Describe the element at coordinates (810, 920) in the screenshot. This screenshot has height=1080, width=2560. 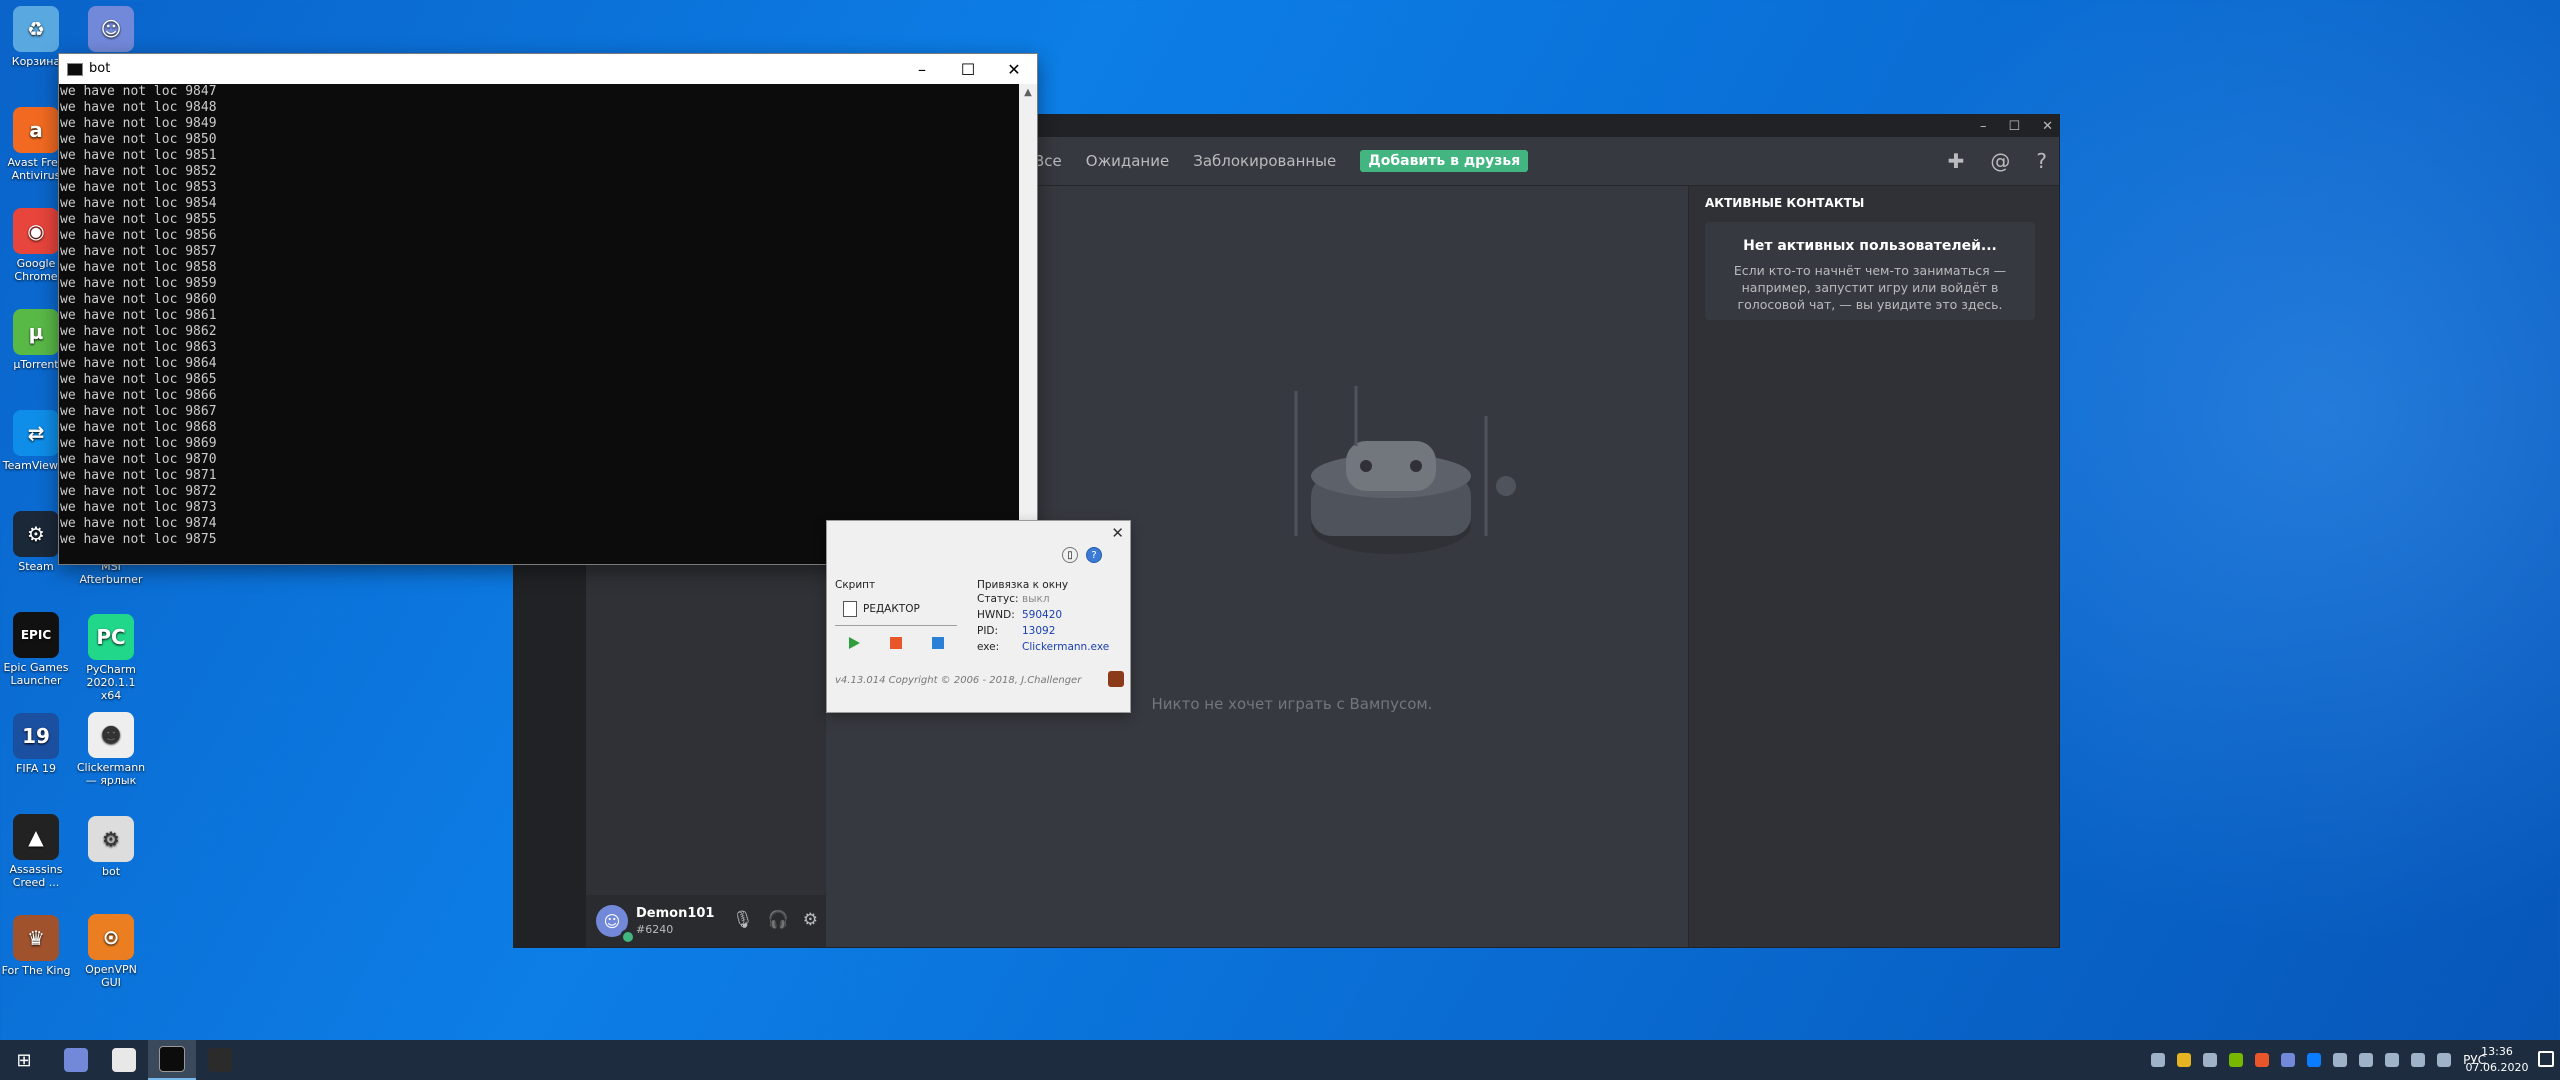
I see `gear-icon: ⚙` at that location.